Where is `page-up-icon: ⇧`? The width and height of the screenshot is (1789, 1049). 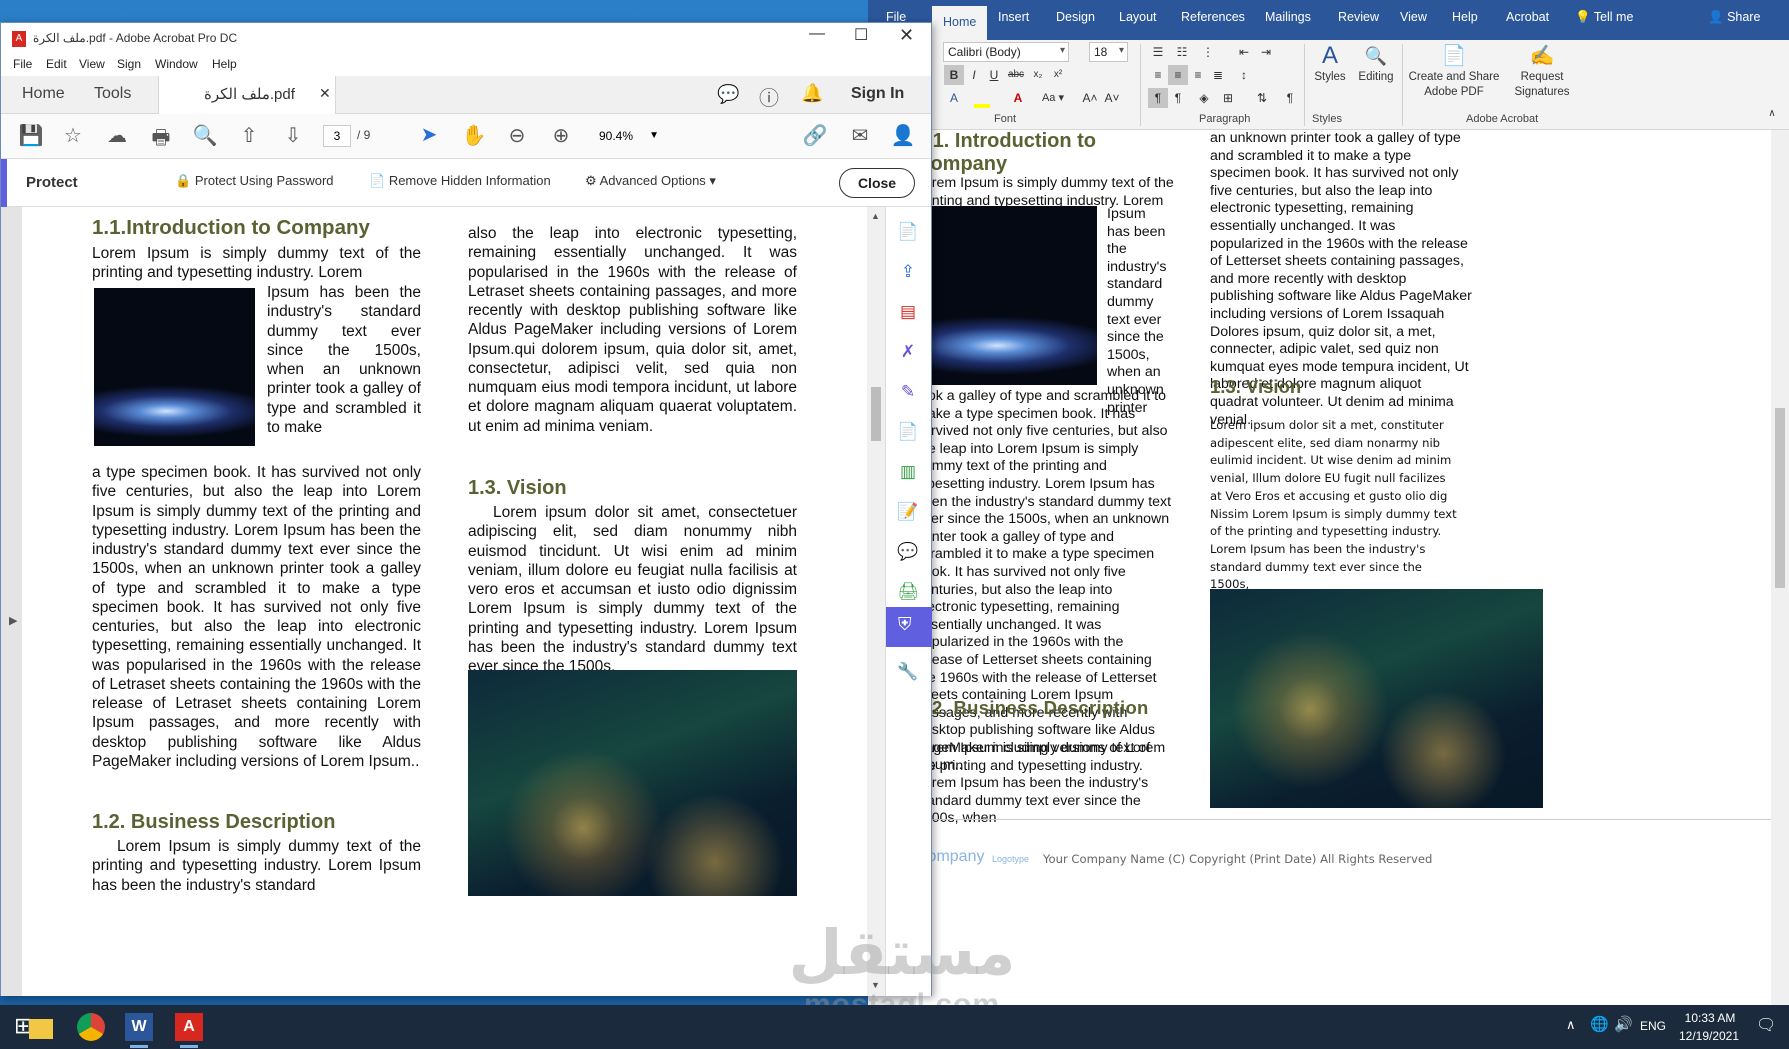 page-up-icon: ⇧ is located at coordinates (249, 135).